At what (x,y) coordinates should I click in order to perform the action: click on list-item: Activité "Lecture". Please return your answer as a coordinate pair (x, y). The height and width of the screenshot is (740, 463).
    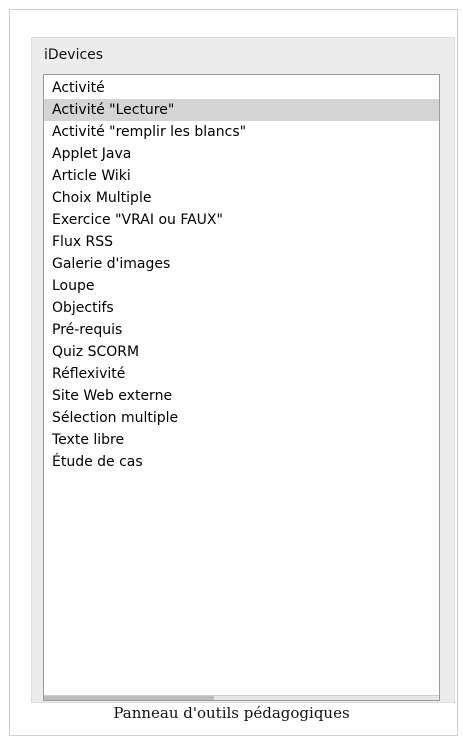
    Looking at the image, I should click on (241, 110).